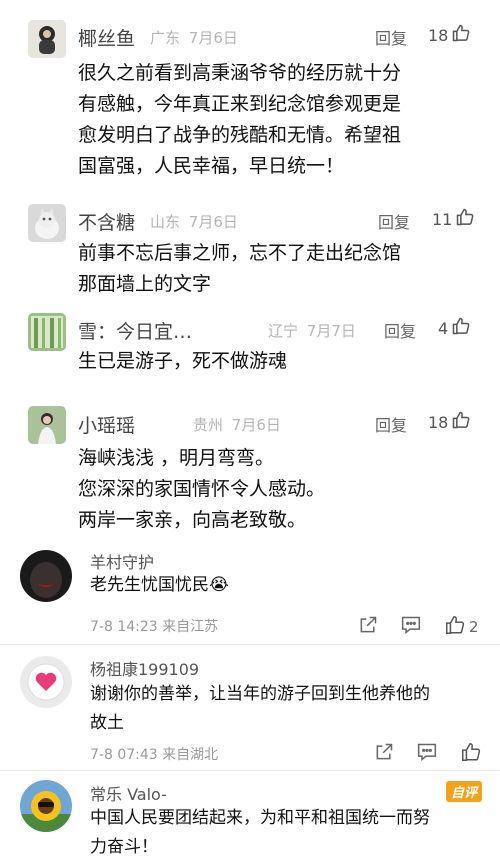  I want to click on like-button: 2, so click(461, 627).